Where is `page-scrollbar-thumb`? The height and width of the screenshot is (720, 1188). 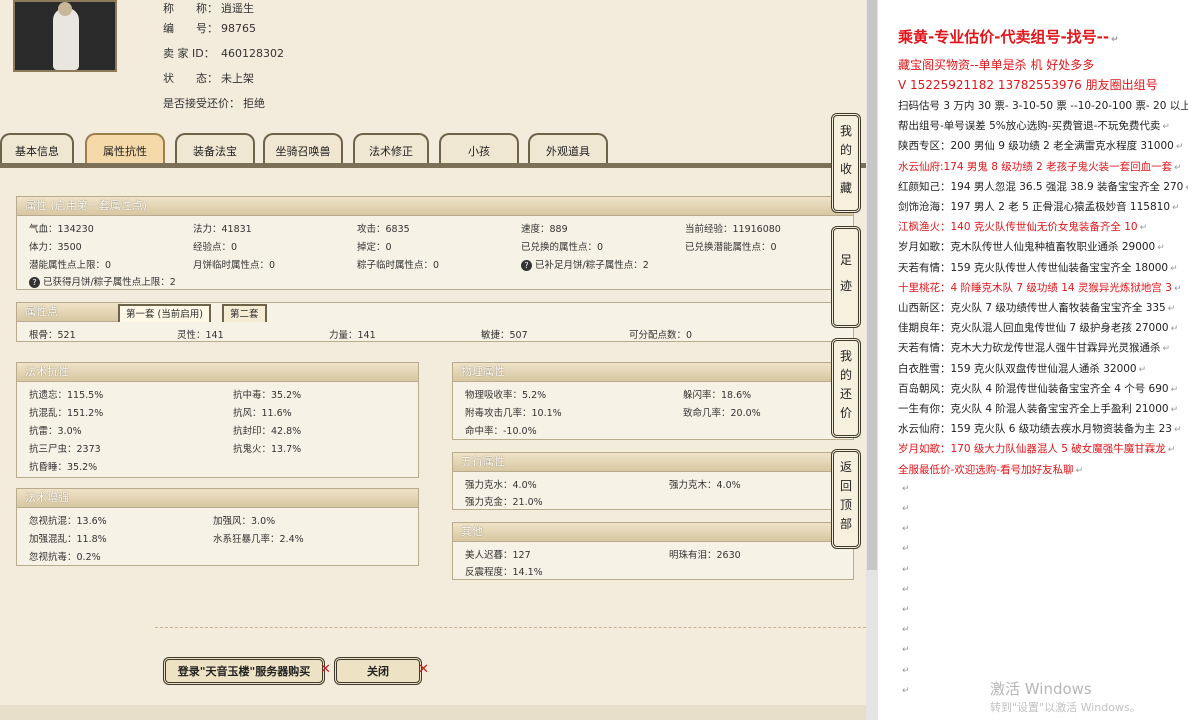 page-scrollbar-thumb is located at coordinates (872, 285).